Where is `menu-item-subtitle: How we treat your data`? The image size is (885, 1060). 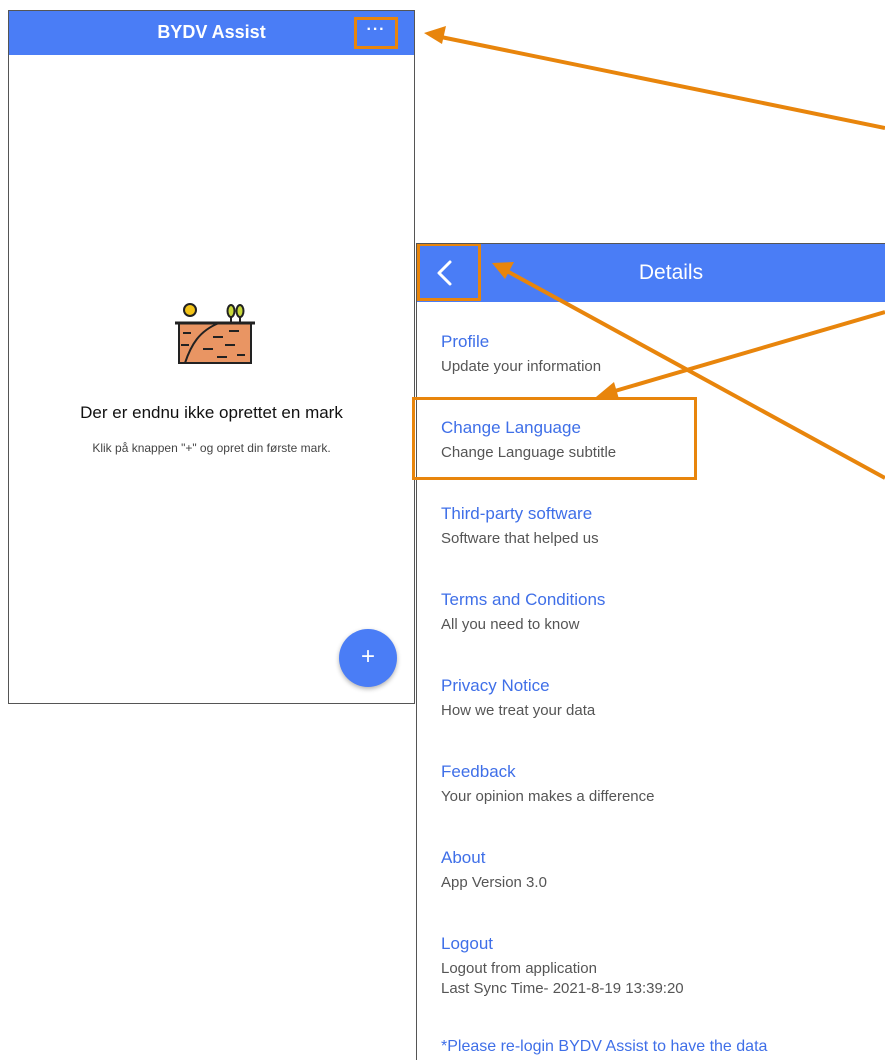 menu-item-subtitle: How we treat your data is located at coordinates (518, 710).